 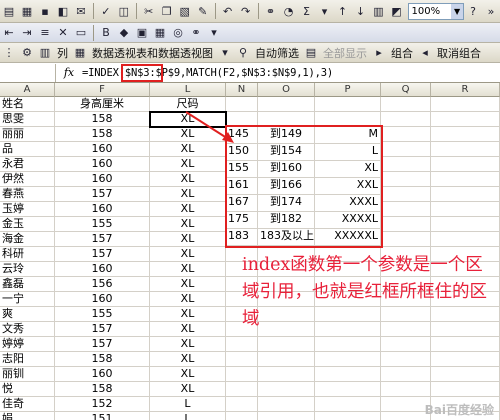 I want to click on pivot-settings-icon: ⚙, so click(x=27, y=53).